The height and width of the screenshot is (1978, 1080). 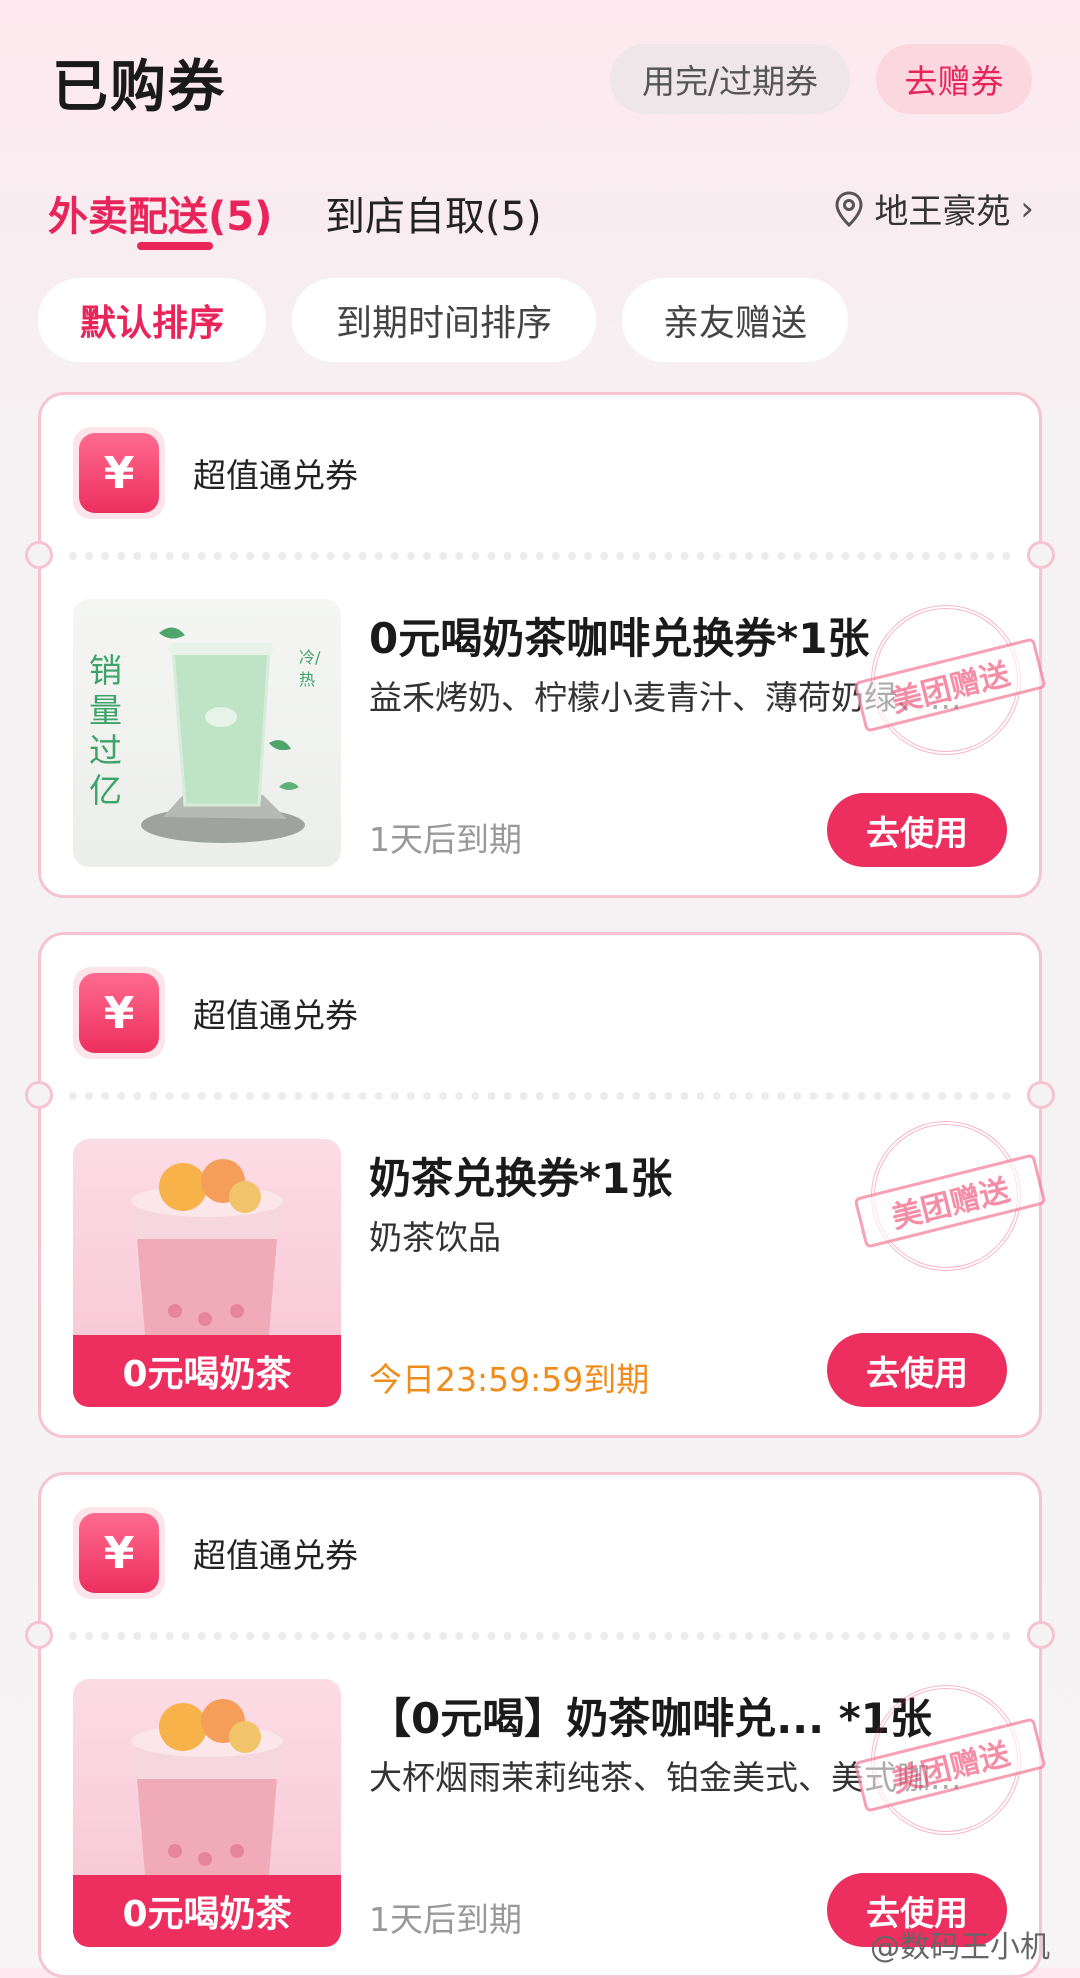 I want to click on watermark: @数码王小机, so click(x=960, y=1947).